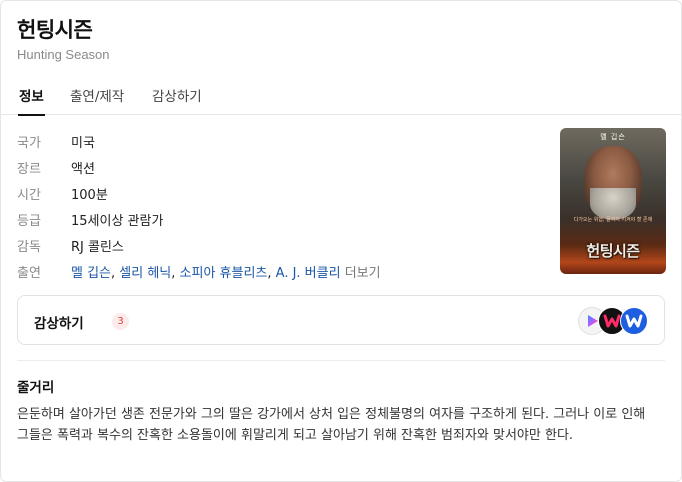  I want to click on tab-watch: 감상하기, so click(177, 100).